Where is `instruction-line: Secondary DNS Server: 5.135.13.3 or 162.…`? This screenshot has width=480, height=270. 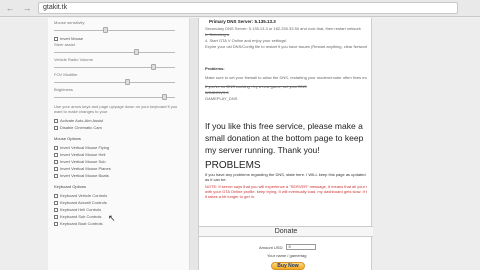 instruction-line: Secondary DNS Server: 5.135.13.3 or 162.… is located at coordinates (283, 28).